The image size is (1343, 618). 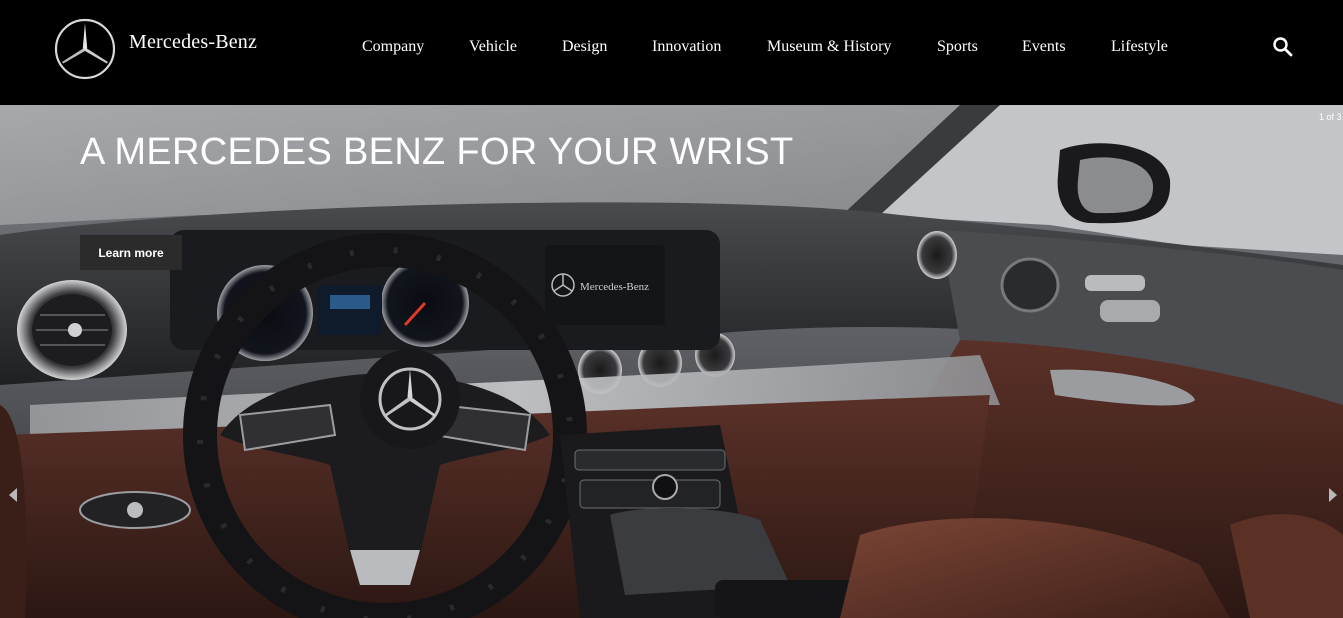 I want to click on screen-brand-text: Mercedes-Benz, so click(x=614, y=287).